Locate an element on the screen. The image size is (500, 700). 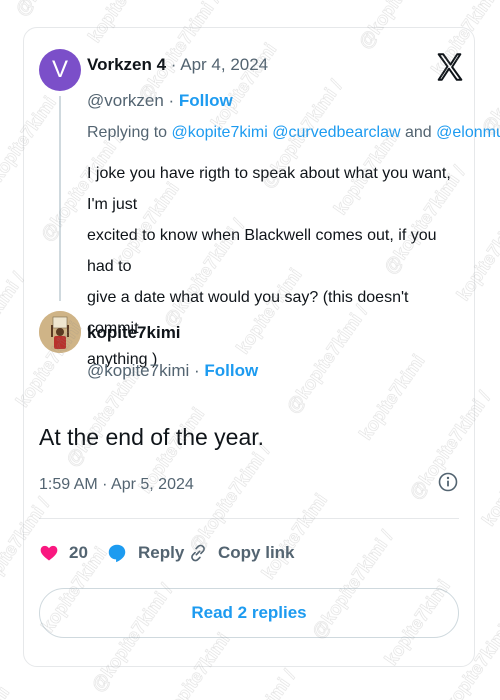
read-replies-label: Read 2 replies is located at coordinates (249, 612).